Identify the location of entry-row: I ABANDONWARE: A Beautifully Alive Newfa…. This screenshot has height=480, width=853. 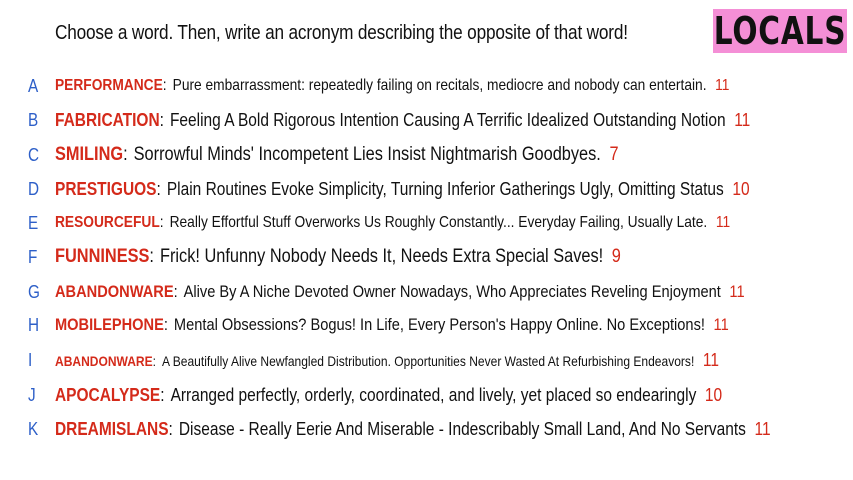
(373, 359).